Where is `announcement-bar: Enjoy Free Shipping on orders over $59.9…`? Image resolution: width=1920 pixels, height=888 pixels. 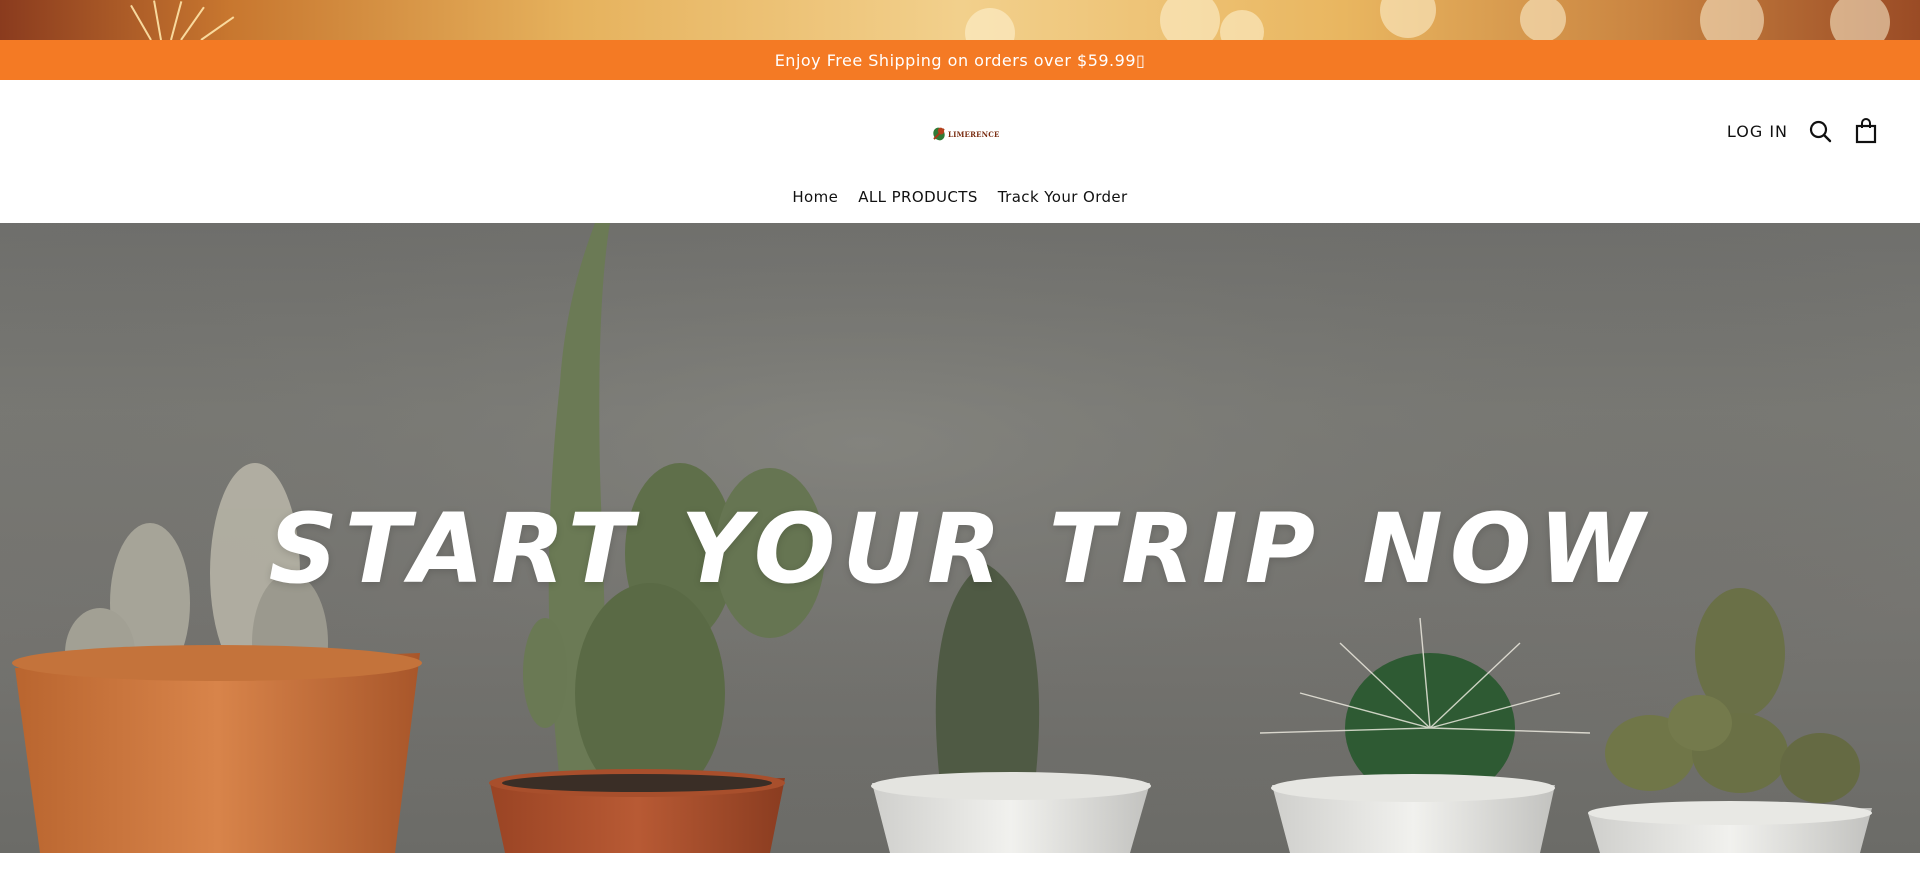
announcement-bar: Enjoy Free Shipping on orders over $59.9… is located at coordinates (960, 60).